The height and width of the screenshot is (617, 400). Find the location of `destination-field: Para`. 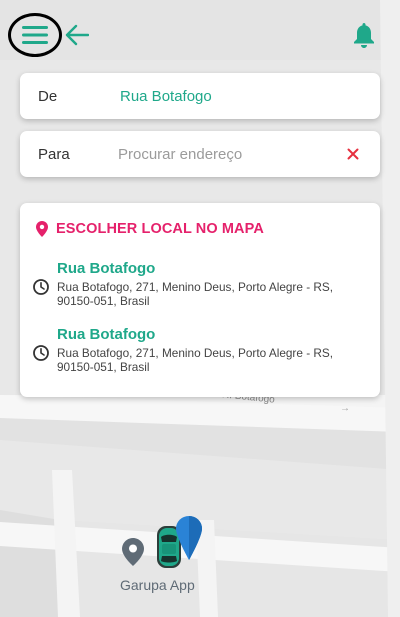

destination-field: Para is located at coordinates (200, 154).